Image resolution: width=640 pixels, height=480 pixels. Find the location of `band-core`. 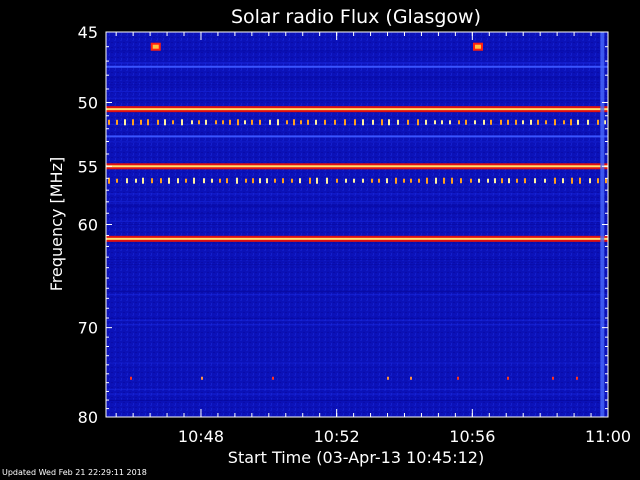

band-core is located at coordinates (357, 166).